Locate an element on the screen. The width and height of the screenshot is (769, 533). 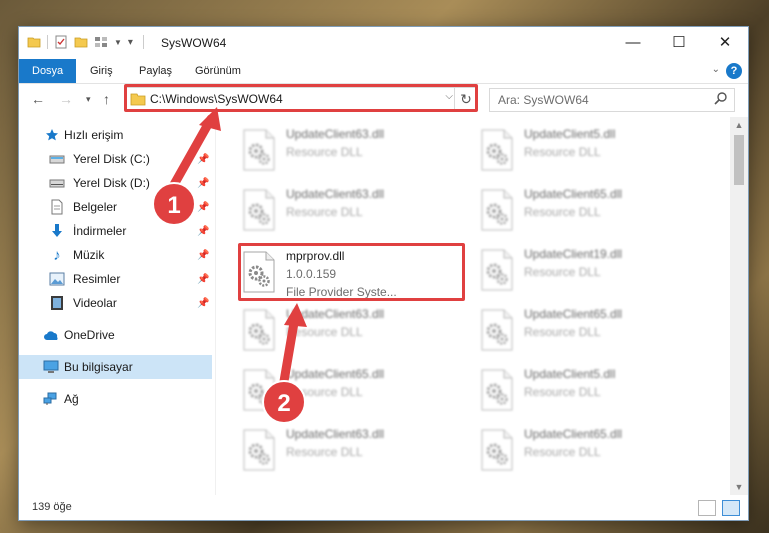
network-icon is located at coordinates (51, 399).